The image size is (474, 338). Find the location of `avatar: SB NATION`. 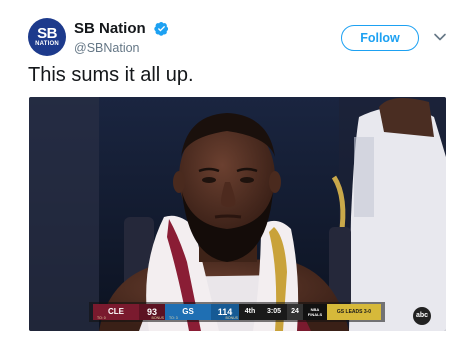

avatar: SB NATION is located at coordinates (47, 37).